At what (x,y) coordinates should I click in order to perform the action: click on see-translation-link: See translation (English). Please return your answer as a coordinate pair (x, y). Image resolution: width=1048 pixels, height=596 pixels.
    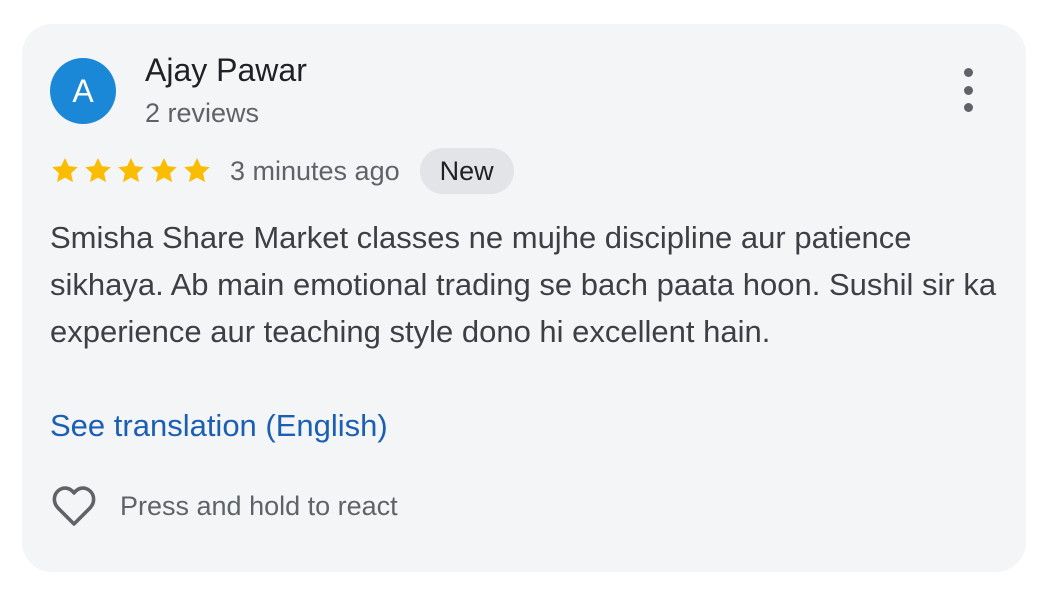
    Looking at the image, I should click on (219, 426).